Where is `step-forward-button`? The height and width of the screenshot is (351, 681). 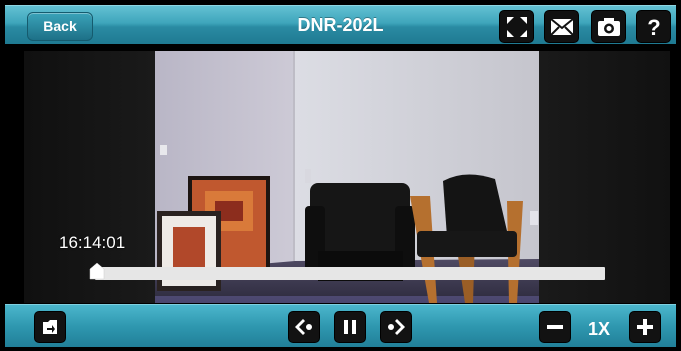
step-forward-button is located at coordinates (396, 327).